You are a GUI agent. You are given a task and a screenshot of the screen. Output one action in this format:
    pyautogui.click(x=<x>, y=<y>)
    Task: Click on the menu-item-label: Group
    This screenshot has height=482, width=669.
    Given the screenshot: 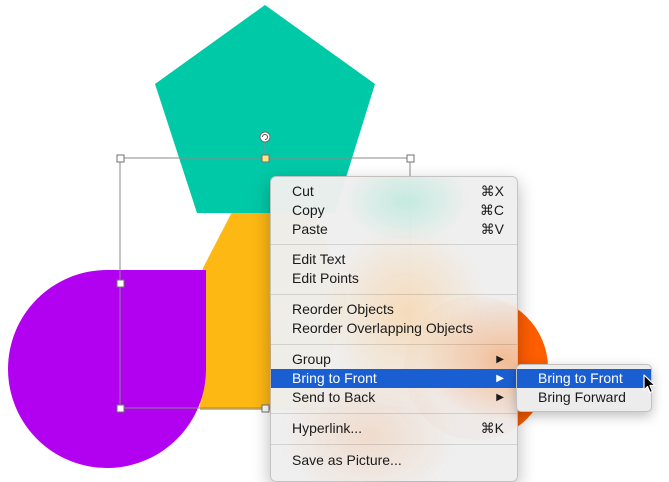 What is the action you would take?
    pyautogui.click(x=311, y=359)
    